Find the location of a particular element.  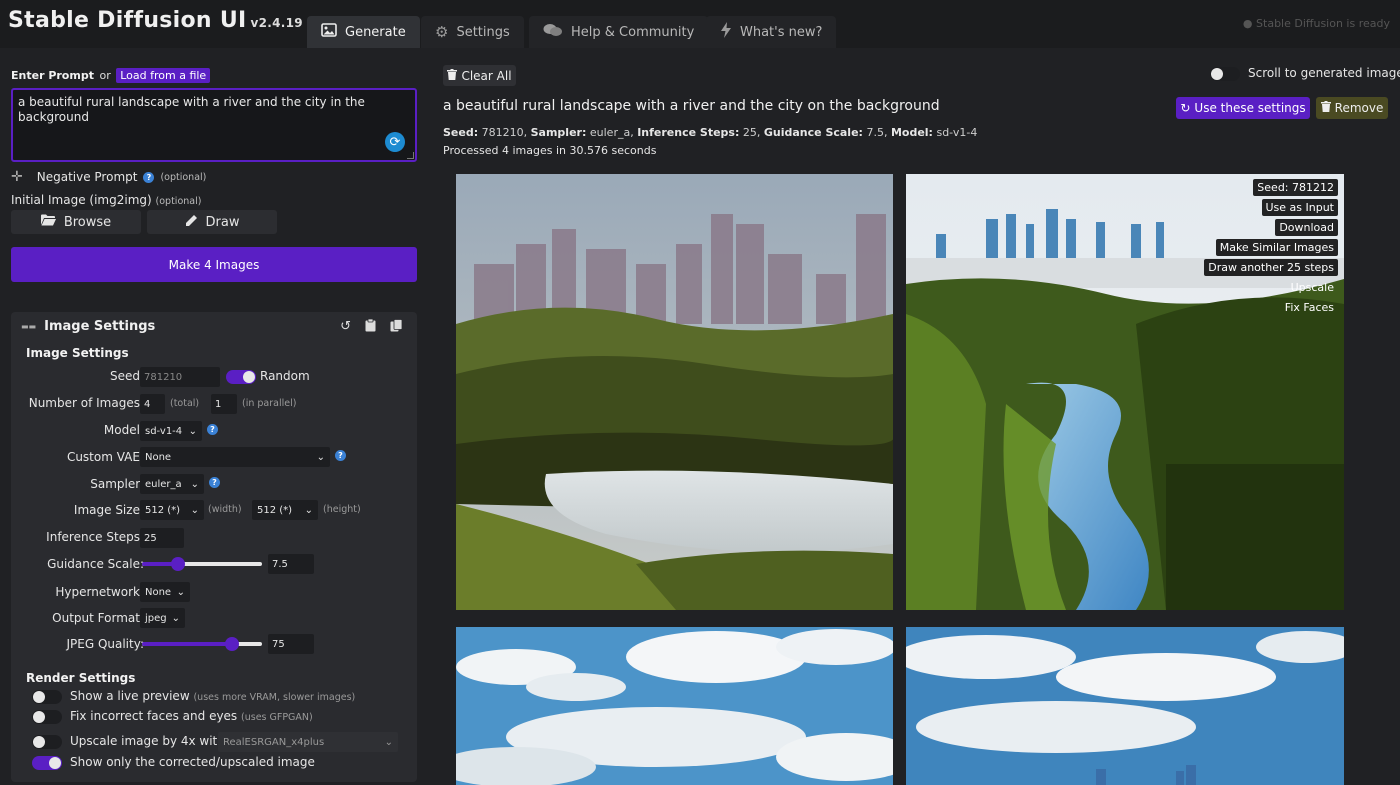

format-select: jpeg ⌄ is located at coordinates (162, 618).